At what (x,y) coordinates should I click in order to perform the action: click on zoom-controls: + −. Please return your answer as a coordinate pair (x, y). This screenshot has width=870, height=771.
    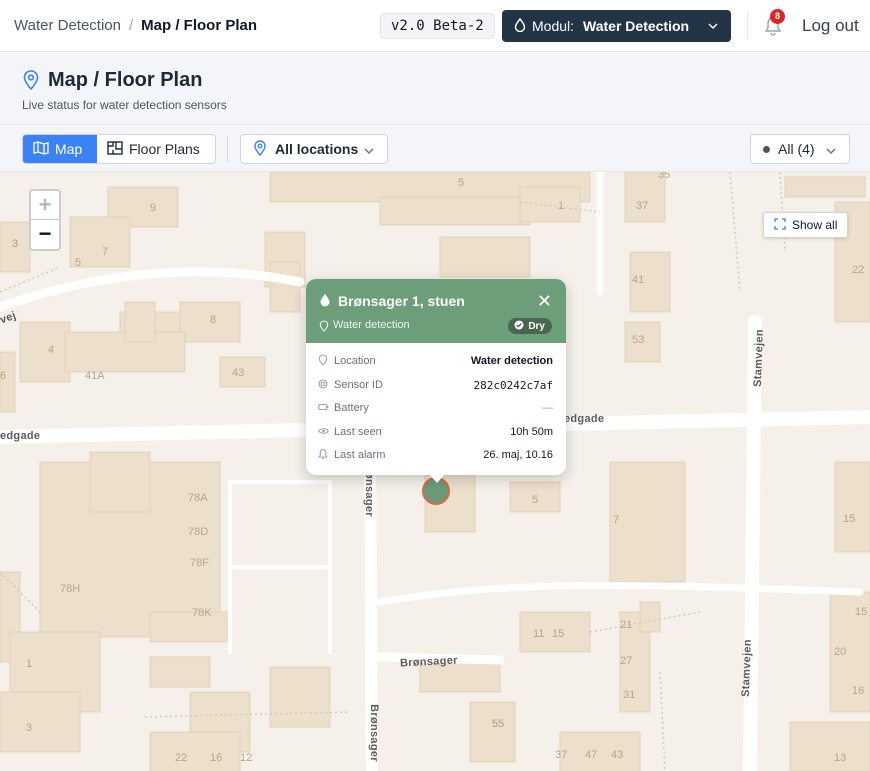
    Looking at the image, I should click on (45, 220).